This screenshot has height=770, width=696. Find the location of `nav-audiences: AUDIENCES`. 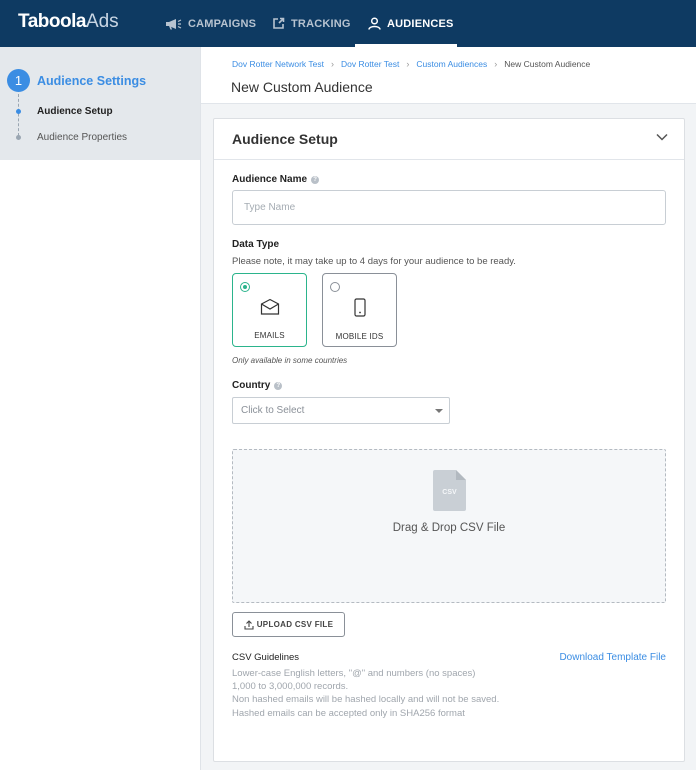

nav-audiences: AUDIENCES is located at coordinates (406, 23).